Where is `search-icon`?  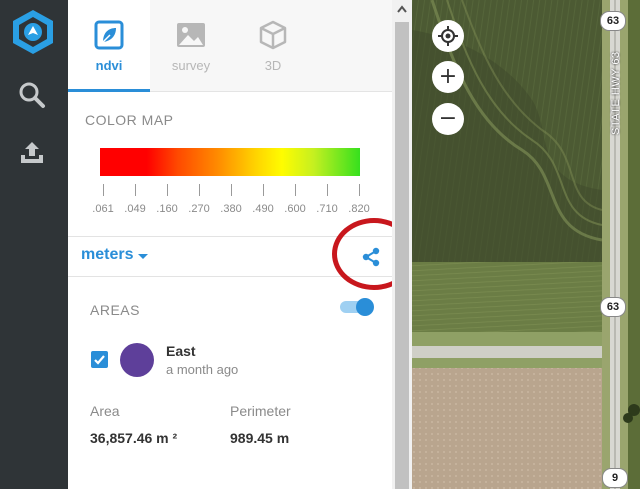
search-icon is located at coordinates (32, 95).